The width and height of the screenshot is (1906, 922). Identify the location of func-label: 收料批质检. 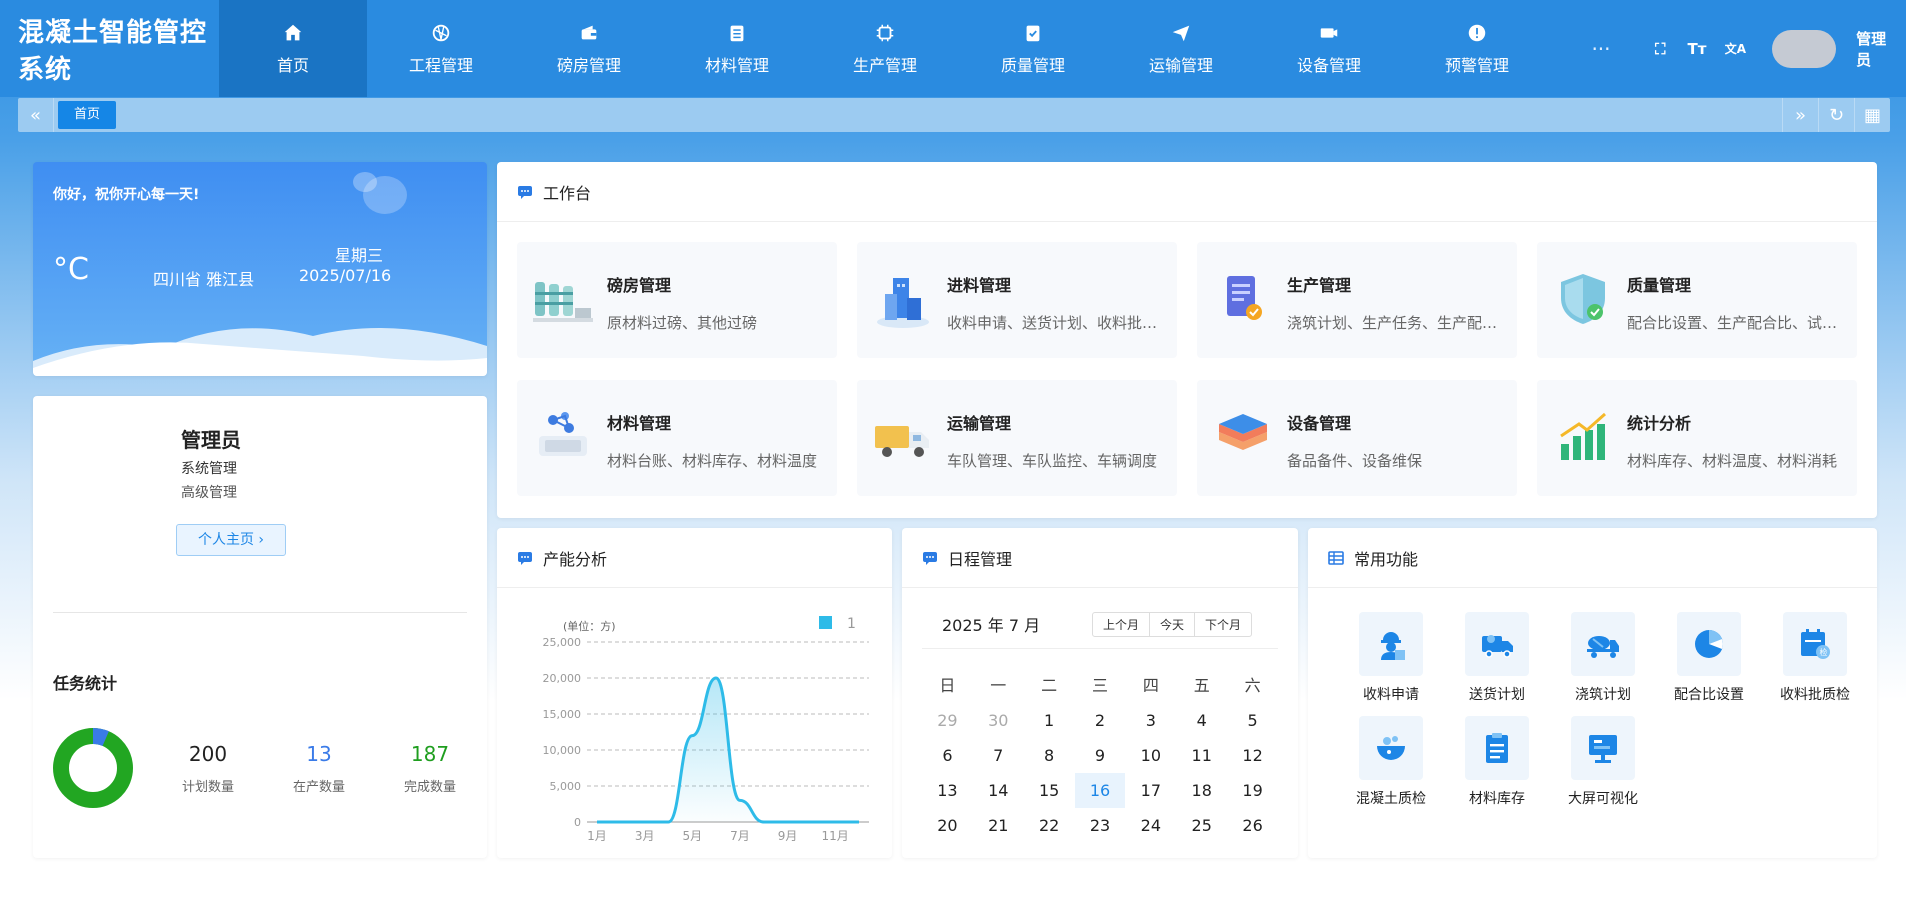
(1815, 695).